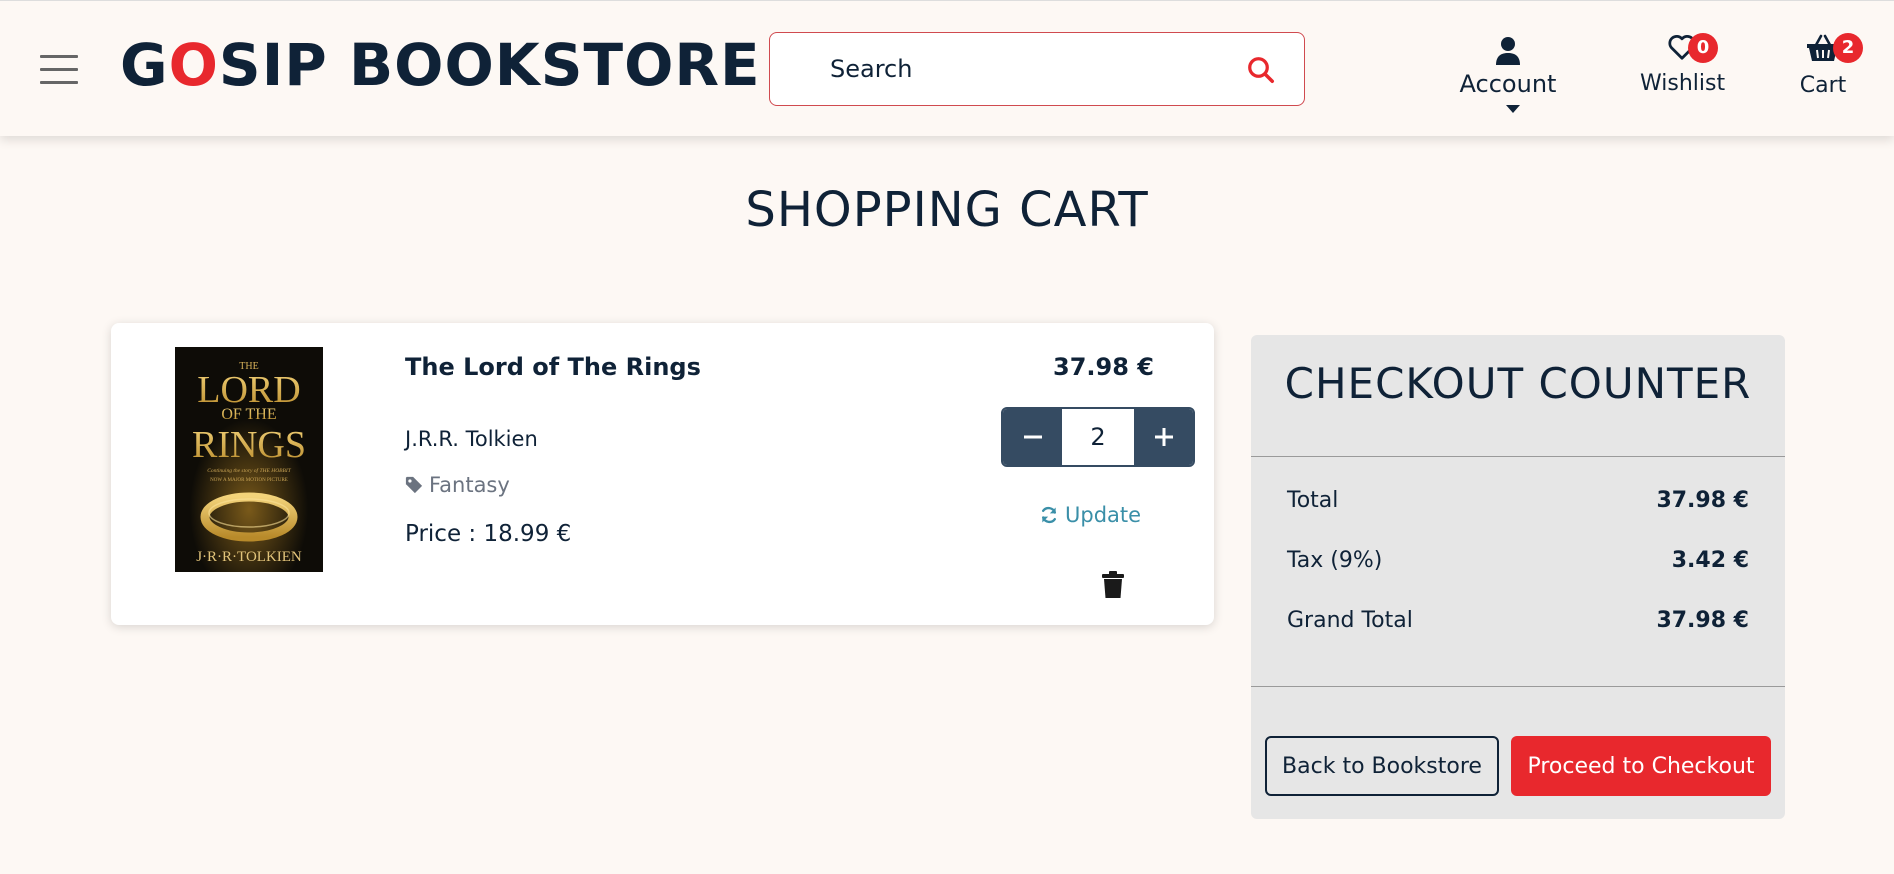 This screenshot has height=874, width=1894. What do you see at coordinates (1030, 69) in the screenshot?
I see `search-input` at bounding box center [1030, 69].